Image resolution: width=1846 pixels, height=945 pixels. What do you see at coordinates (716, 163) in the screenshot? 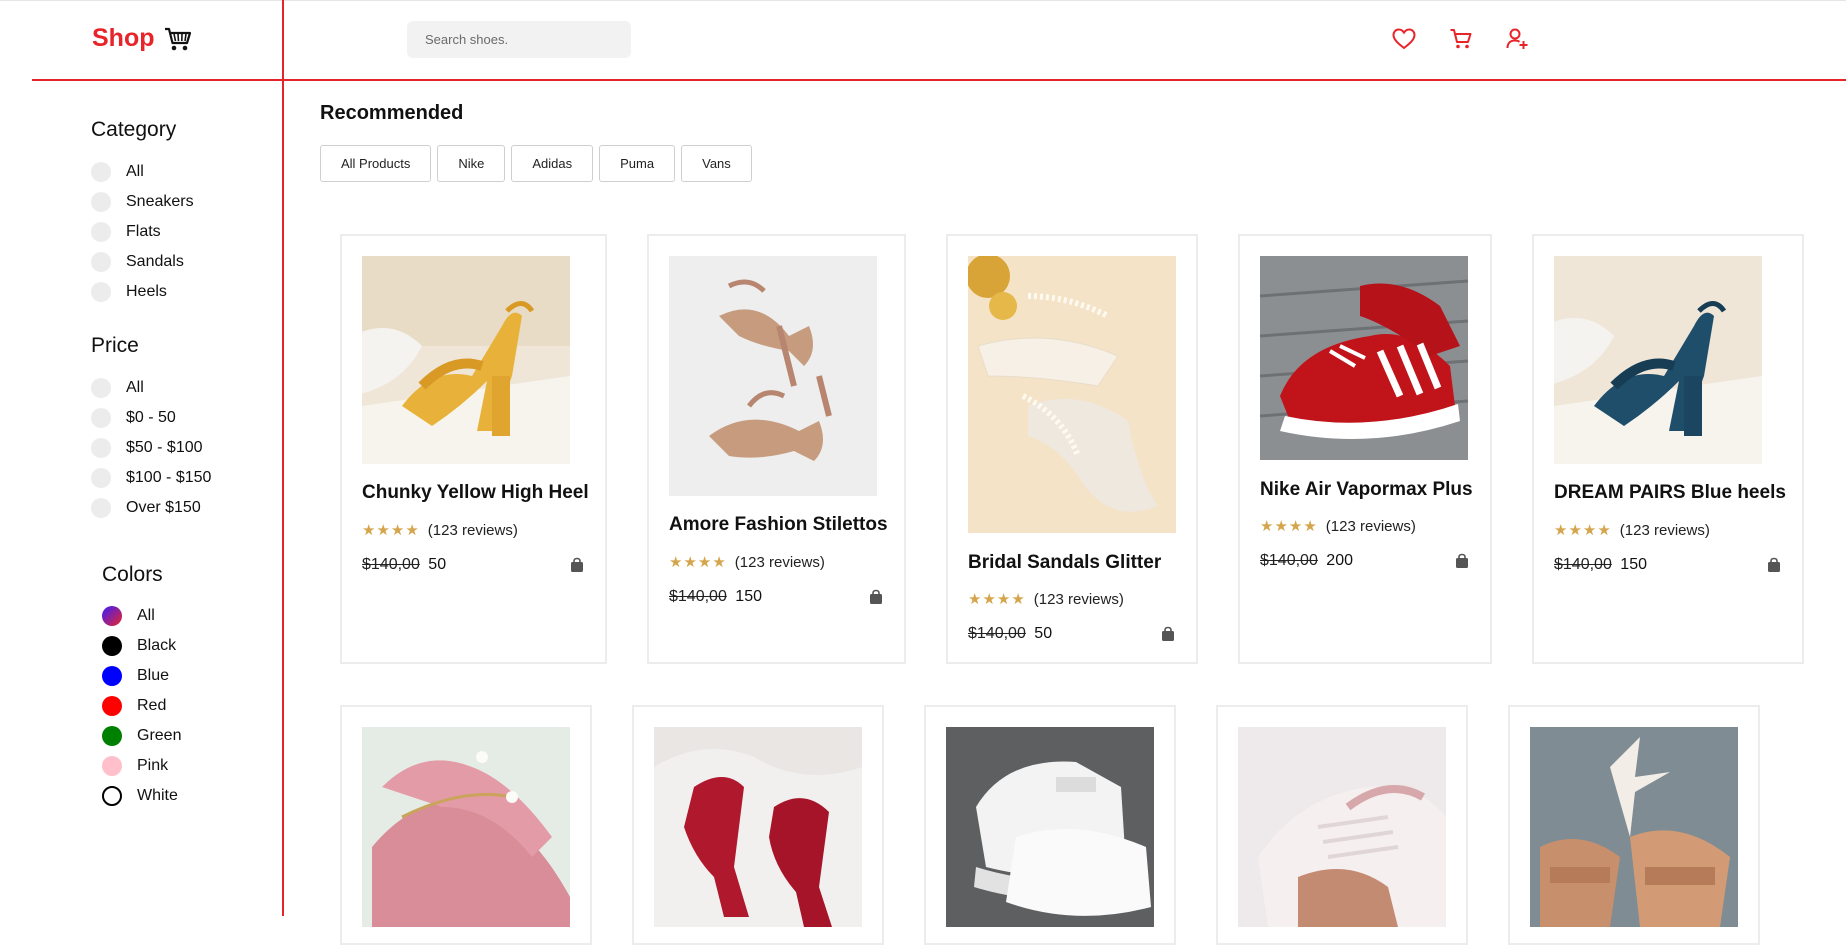
I see `filter-vans-button: Vans` at bounding box center [716, 163].